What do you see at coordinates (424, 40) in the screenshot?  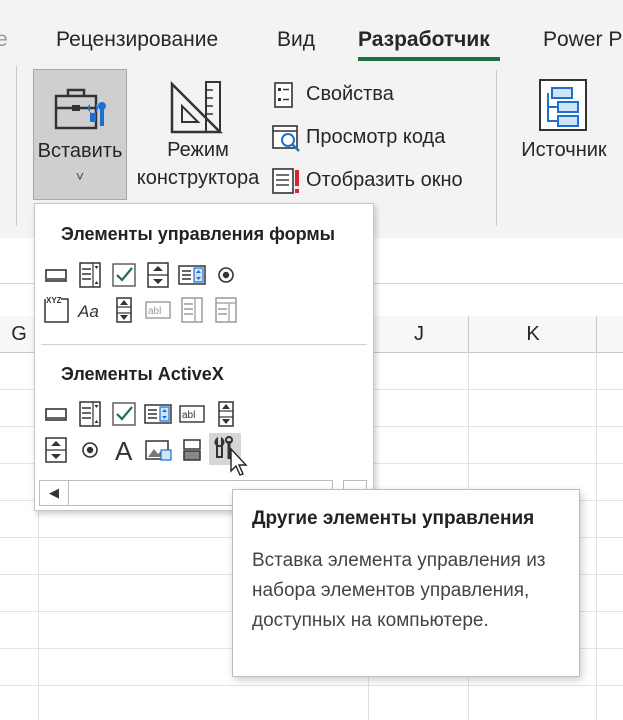 I see `tab-developer: Разработчик` at bounding box center [424, 40].